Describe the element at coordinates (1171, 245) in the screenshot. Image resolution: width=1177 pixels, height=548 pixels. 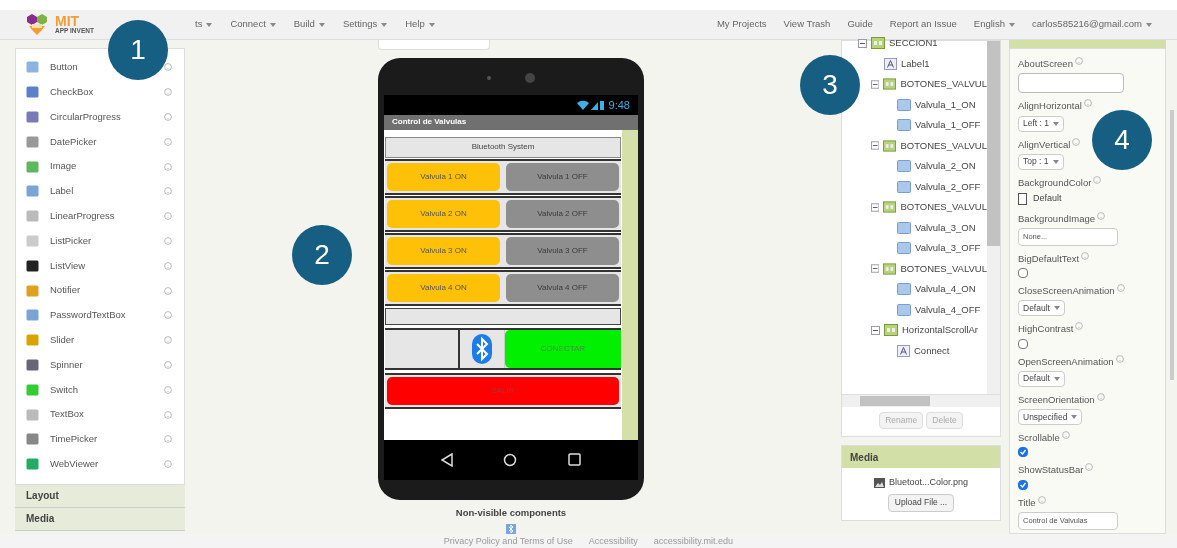
I see `page-scrollbar` at that location.